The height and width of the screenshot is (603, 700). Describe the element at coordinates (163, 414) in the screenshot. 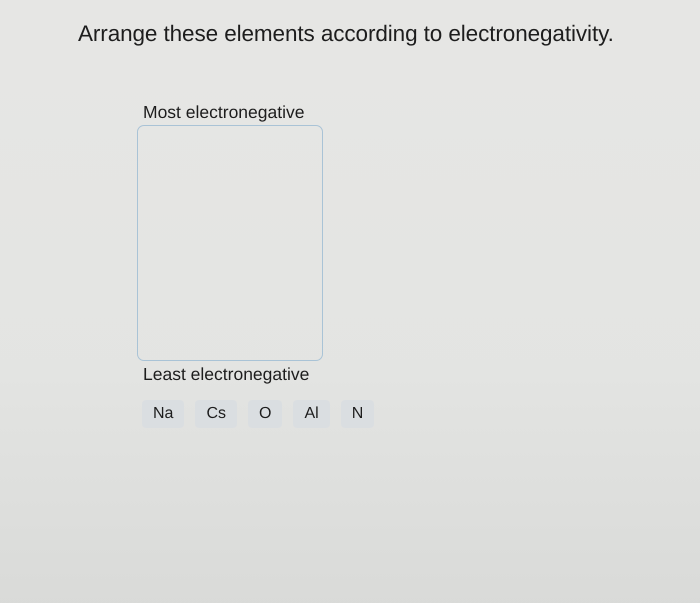

I see `element-tile: Na` at that location.